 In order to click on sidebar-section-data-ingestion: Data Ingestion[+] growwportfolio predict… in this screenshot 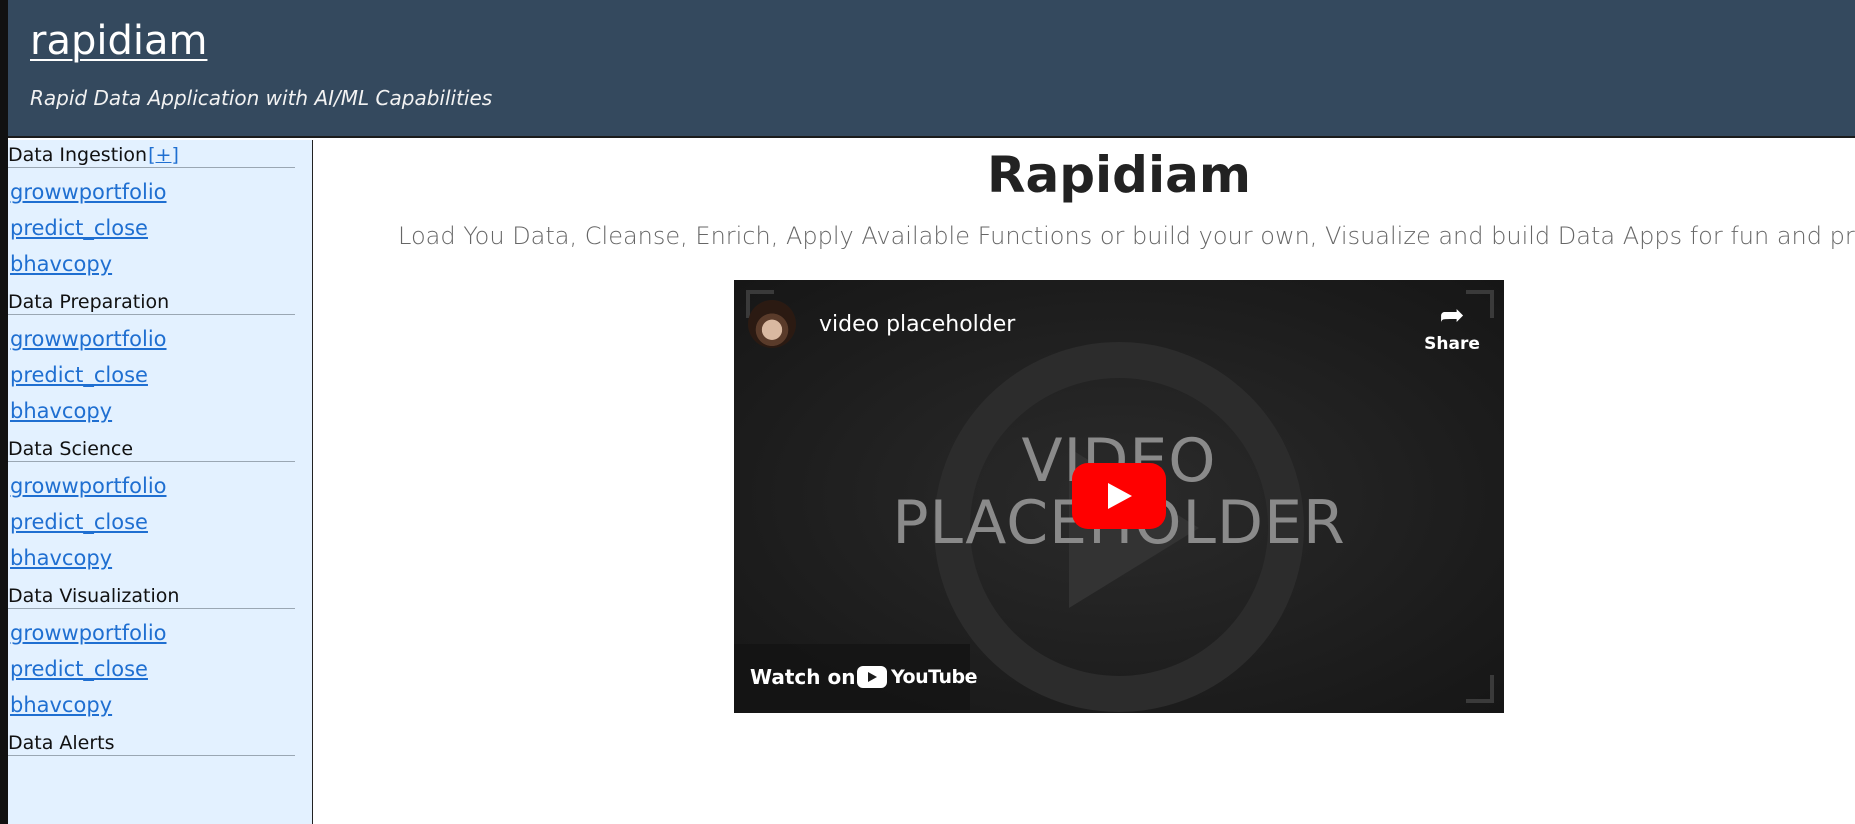, I will do `click(160, 213)`.